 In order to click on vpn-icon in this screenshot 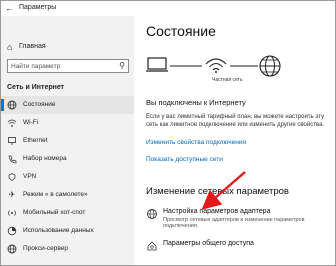, I will do `click(12, 177)`.